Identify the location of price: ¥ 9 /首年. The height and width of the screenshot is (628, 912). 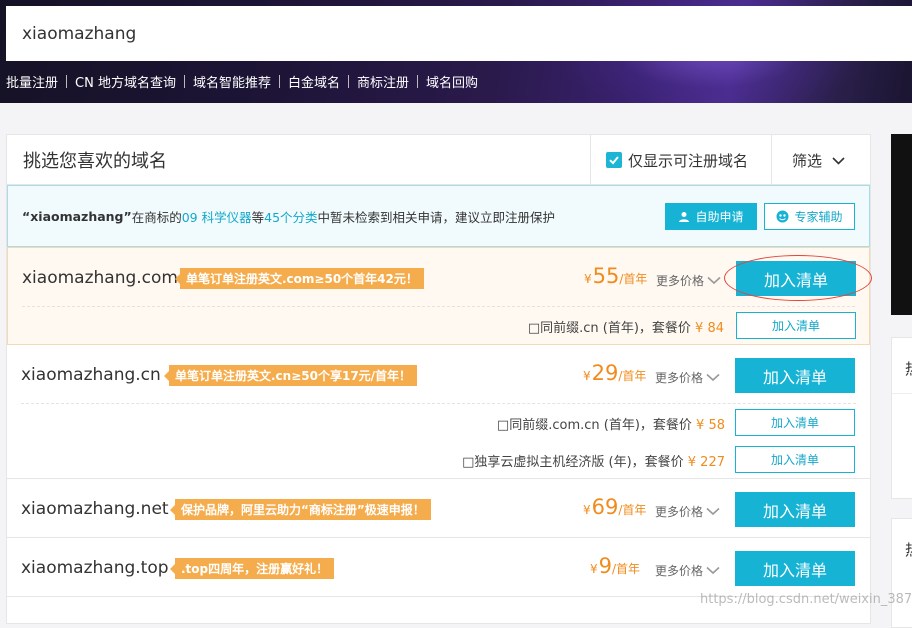
(615, 566).